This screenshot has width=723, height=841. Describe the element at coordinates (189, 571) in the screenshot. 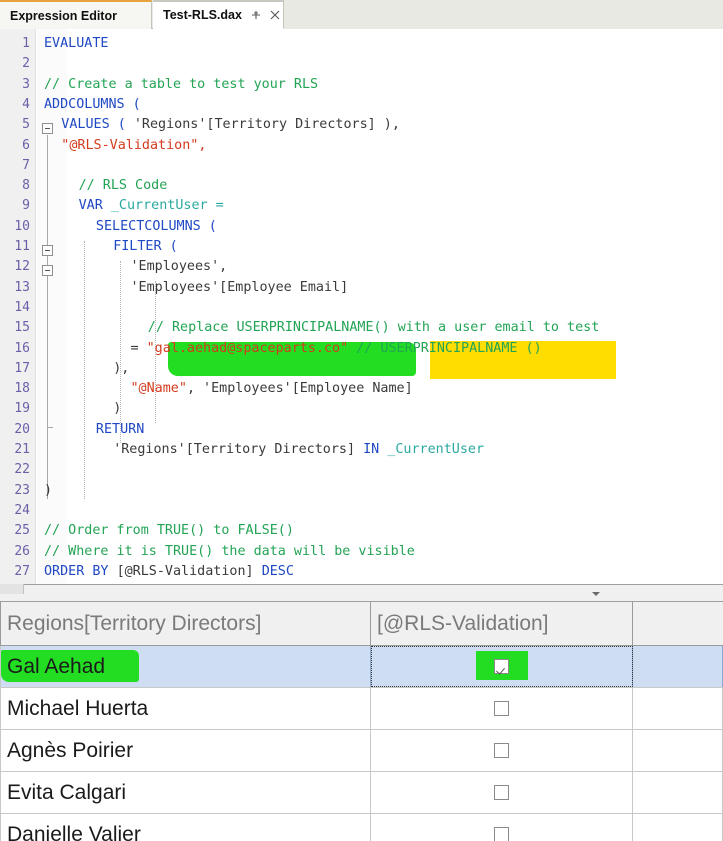

I see `token-tbl: [@RLS-Validation]` at that location.